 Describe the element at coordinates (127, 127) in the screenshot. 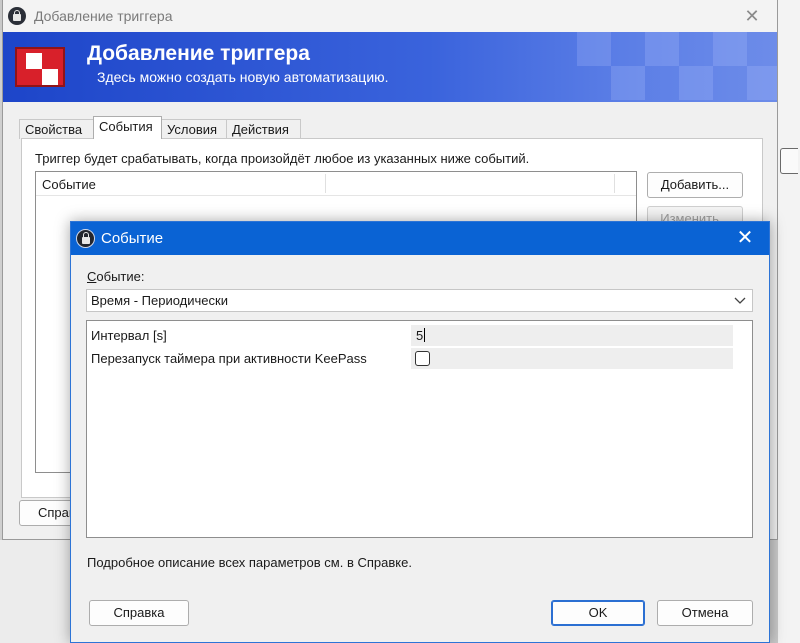

I see `tab-events: События` at that location.